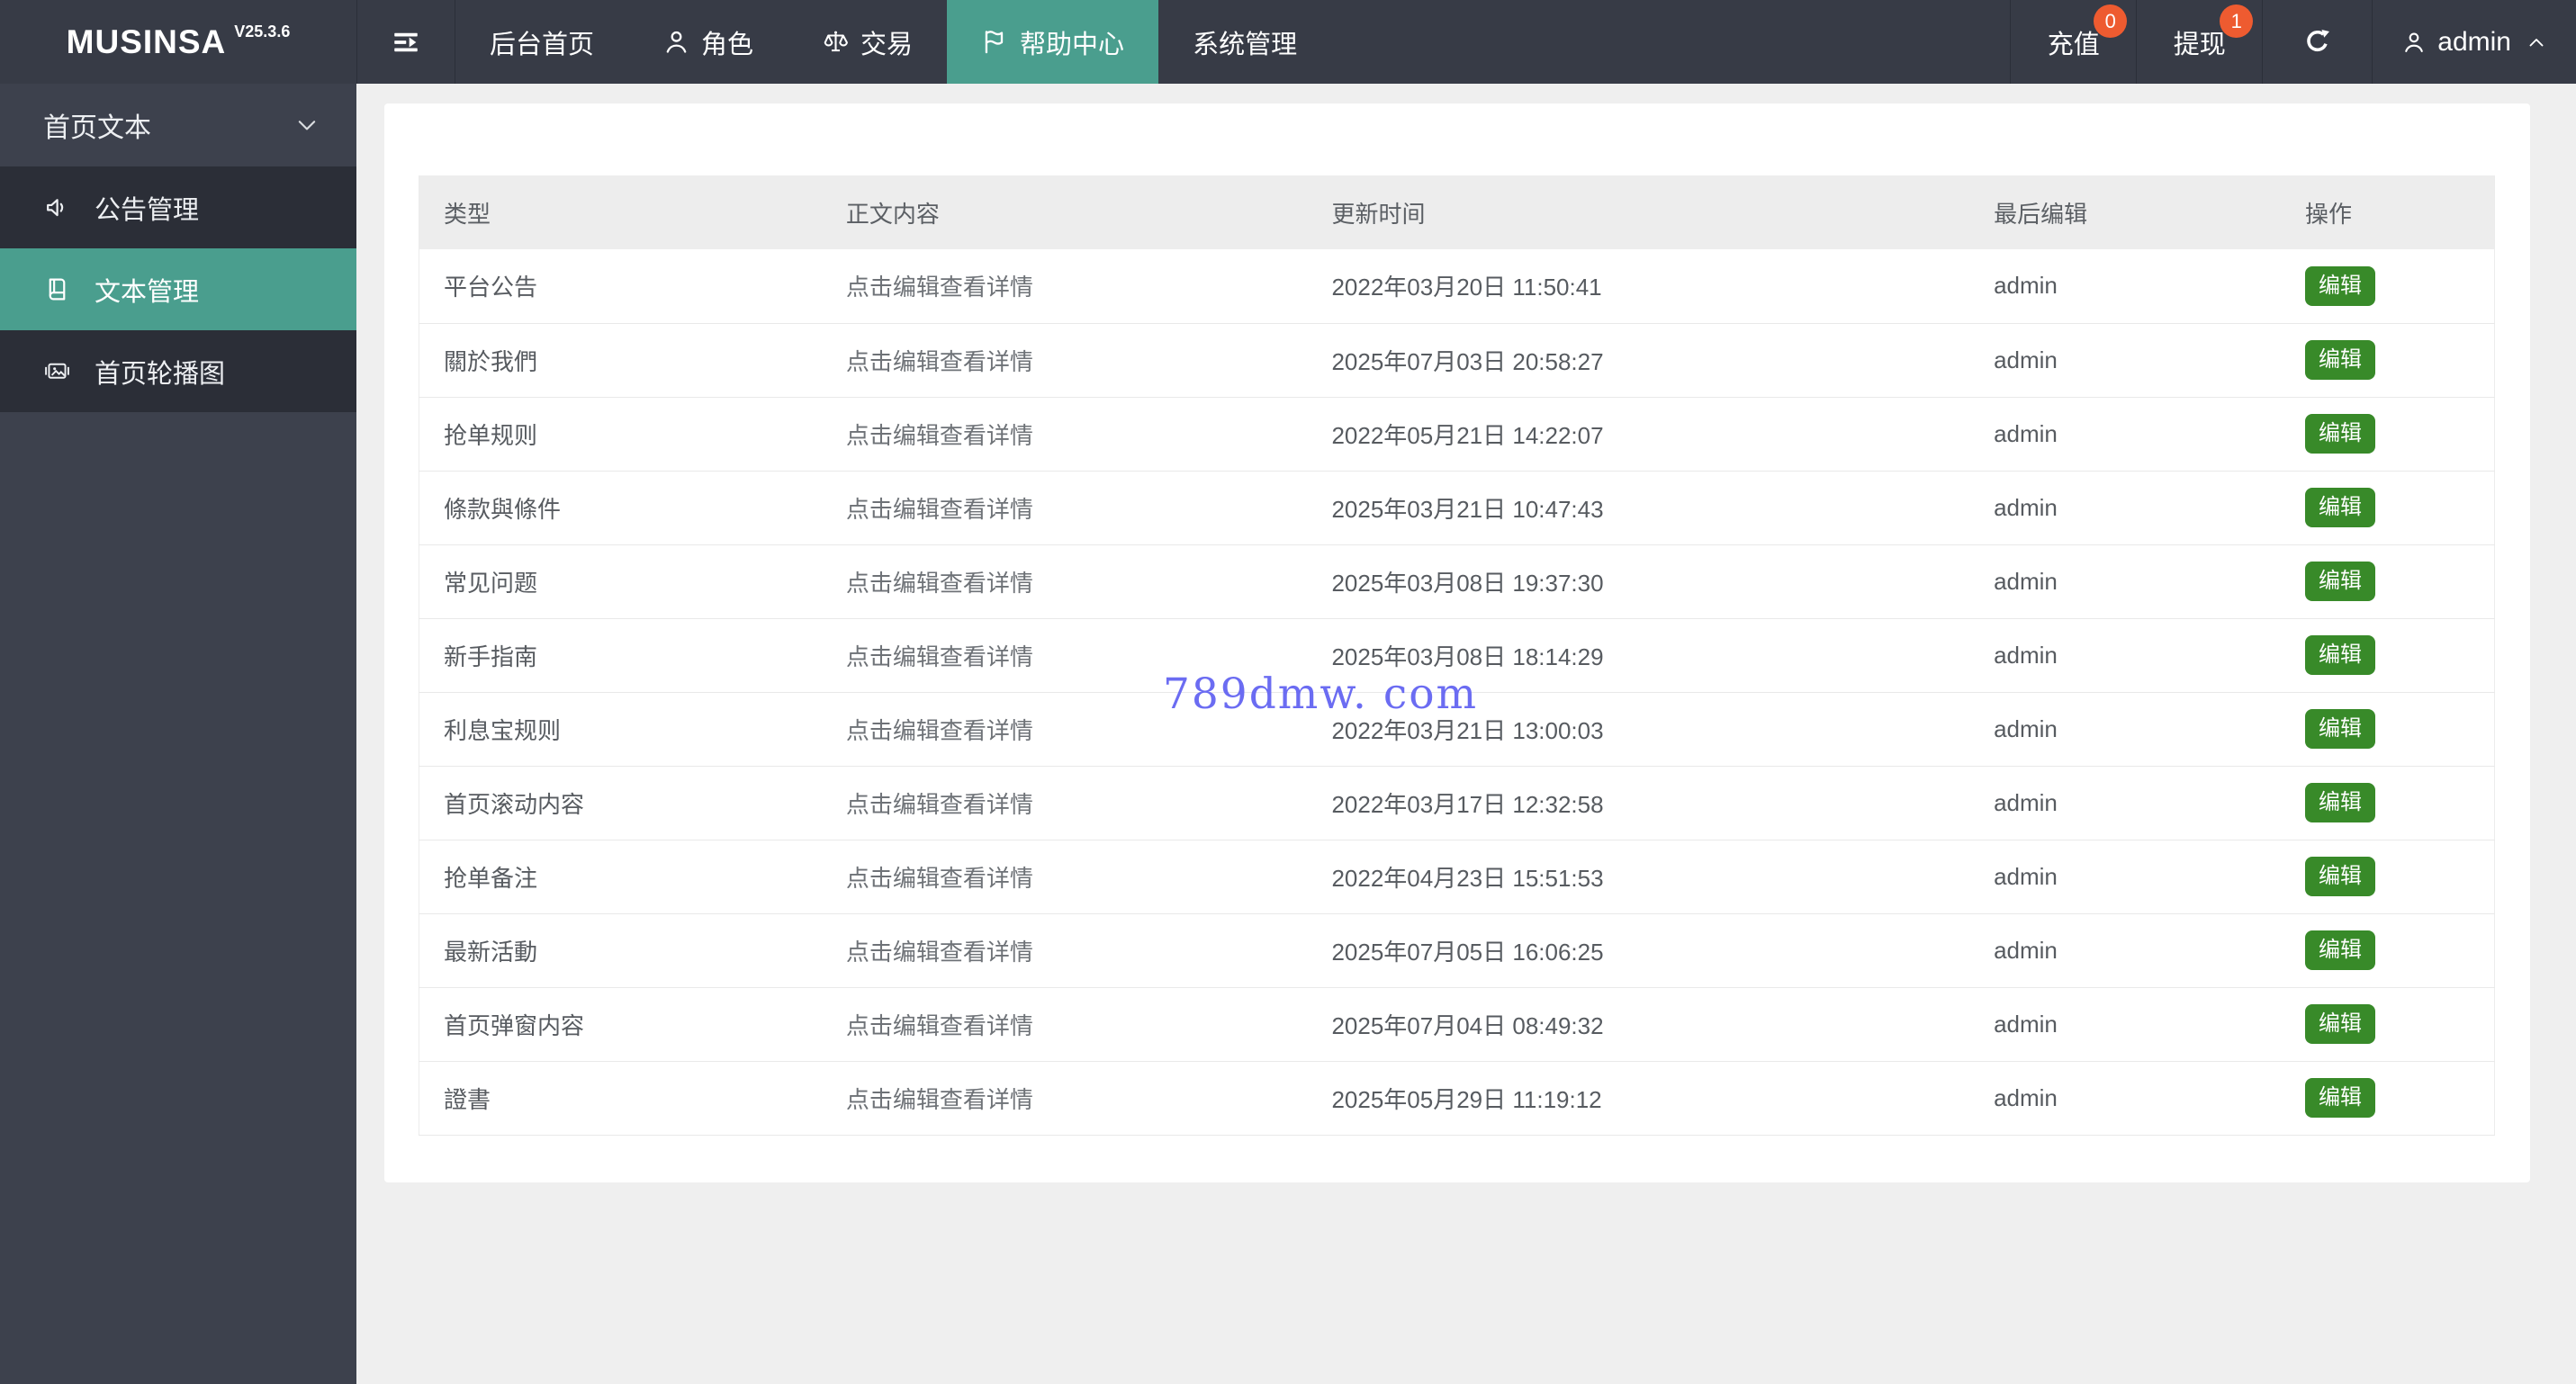 The image size is (2576, 1384). I want to click on cell-updated: 2025年07月03日 20:58:27, so click(1638, 361).